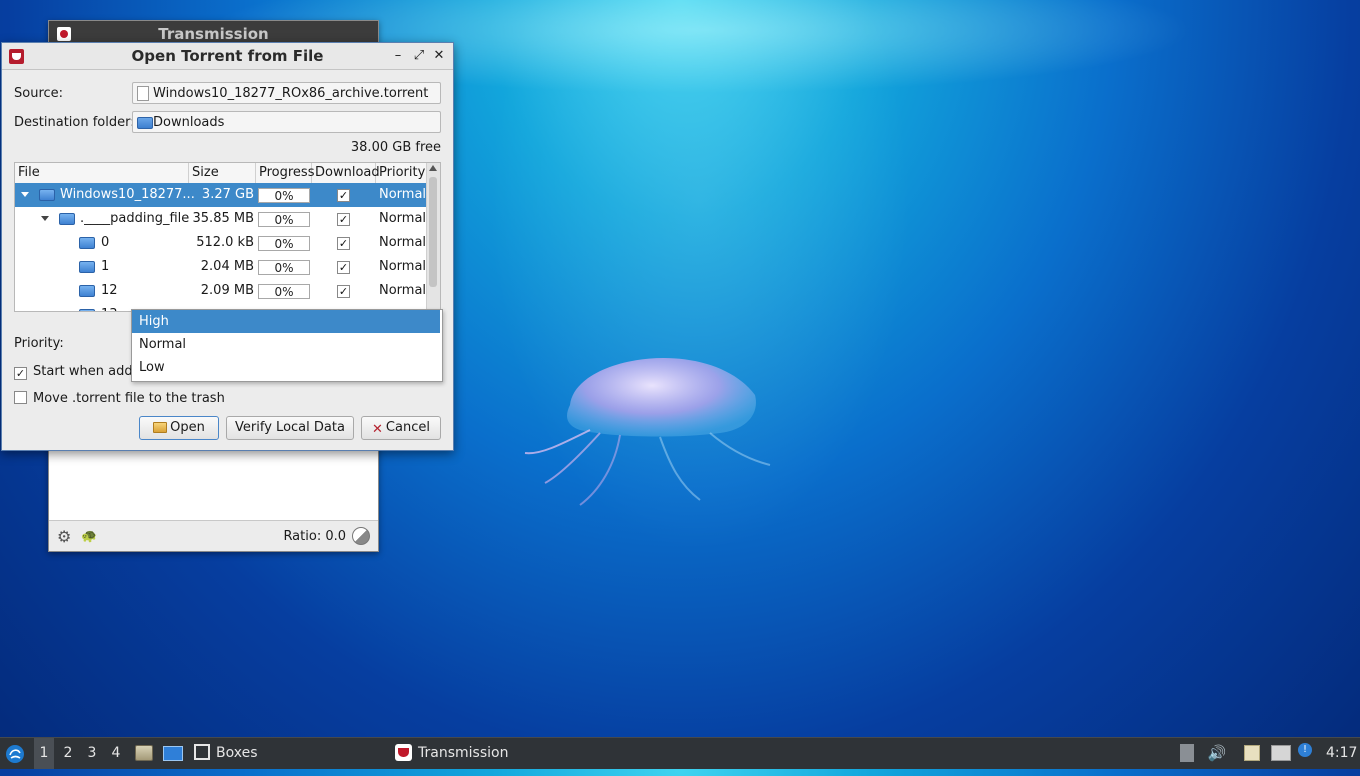  I want to click on column-header-priority: Priority, so click(401, 173).